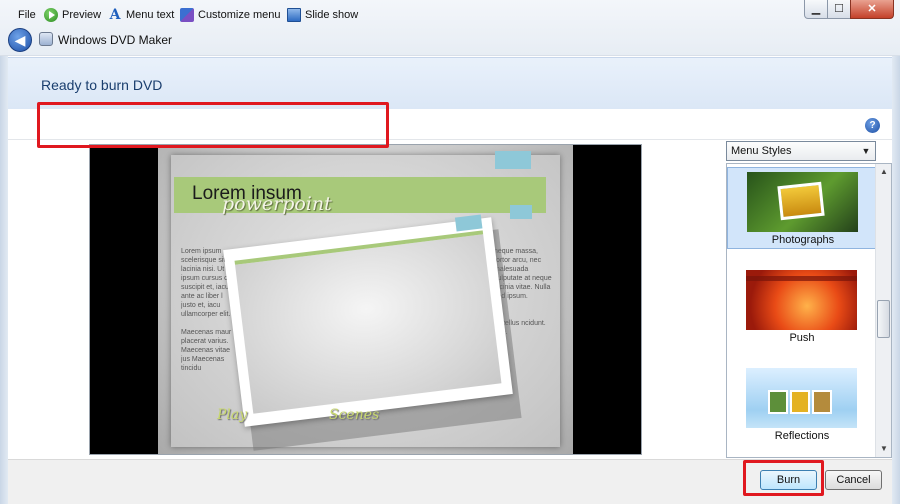 This screenshot has width=900, height=504. What do you see at coordinates (294, 15) in the screenshot?
I see `slide-show-icon` at bounding box center [294, 15].